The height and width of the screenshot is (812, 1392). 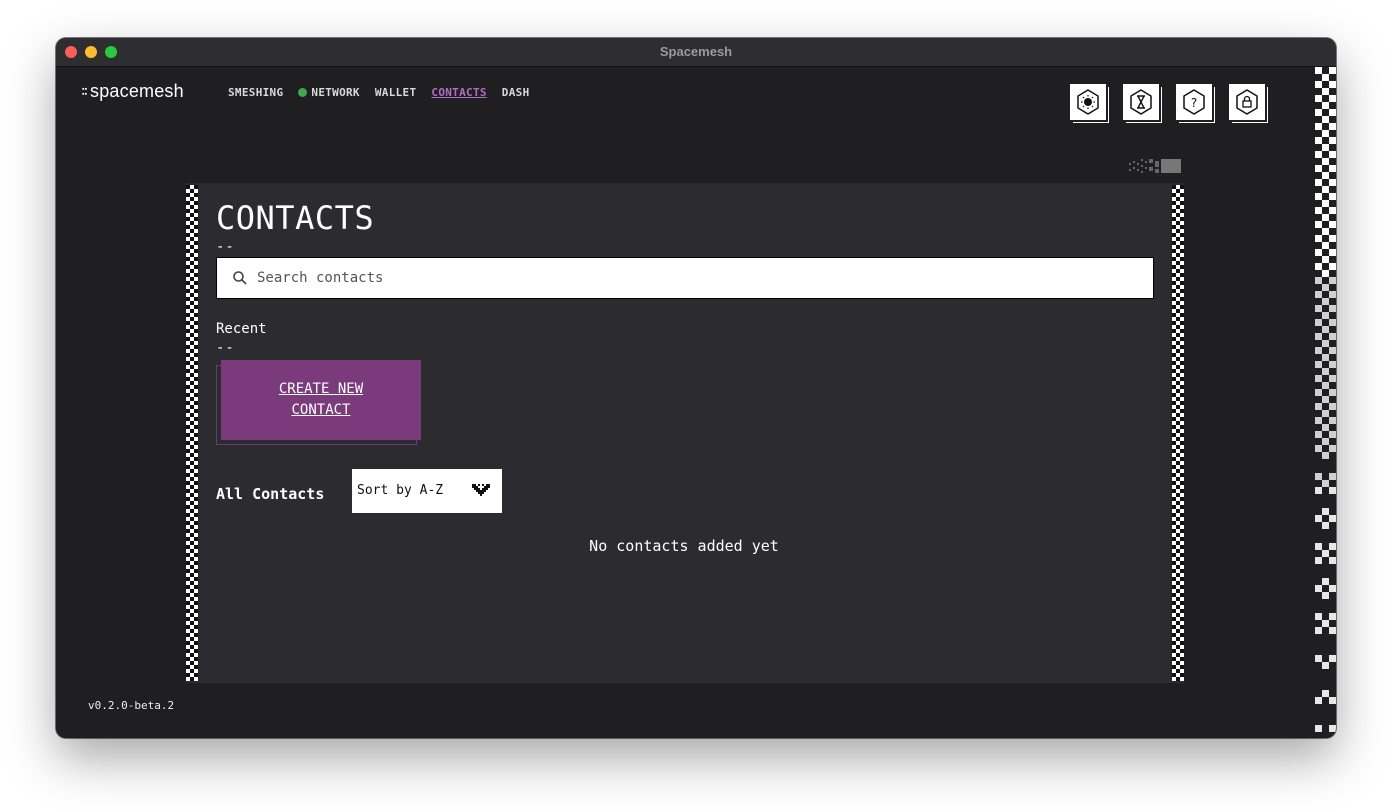 I want to click on search-box, so click(x=685, y=278).